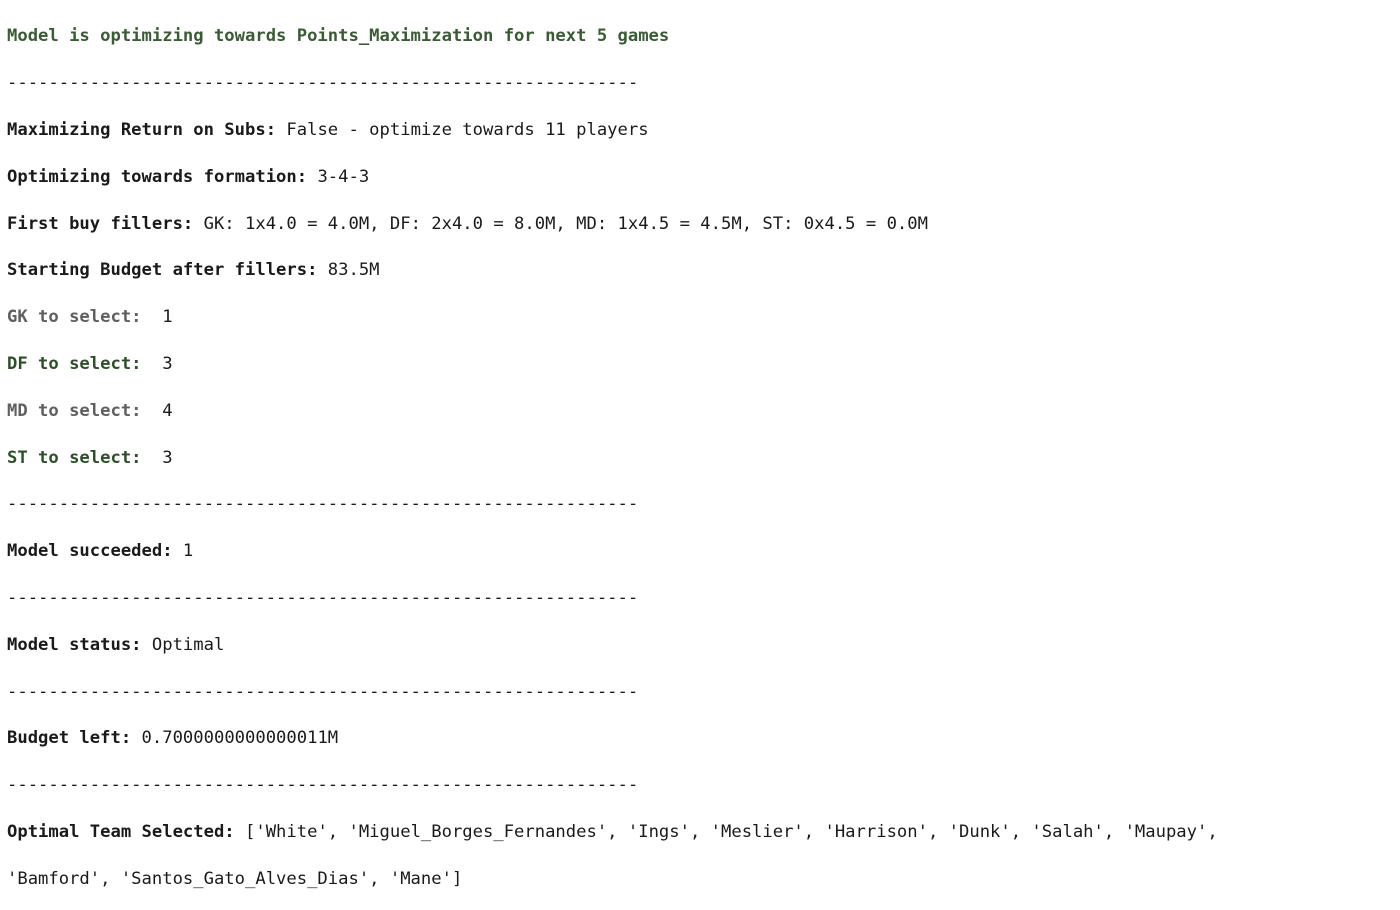  I want to click on maximizing-value: False - optimize towards 11 players, so click(462, 130).